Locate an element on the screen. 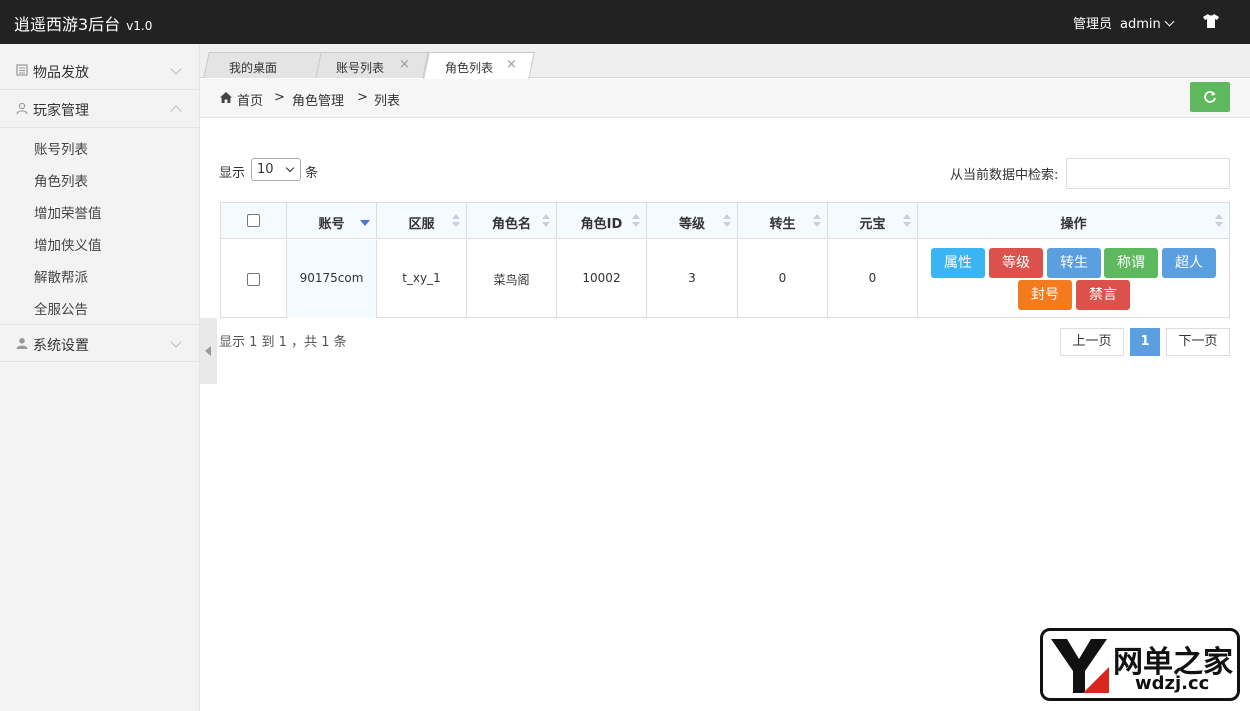  logo-mark-icon is located at coordinates (1080, 666).